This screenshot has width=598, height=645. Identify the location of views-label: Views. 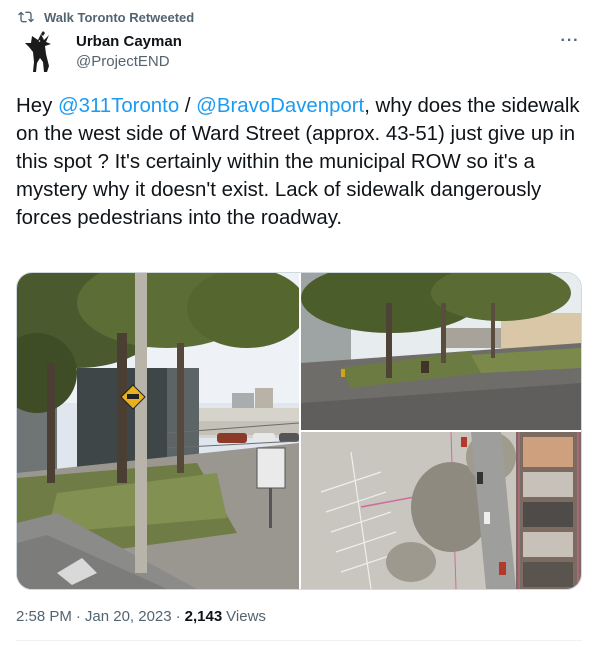
(246, 616).